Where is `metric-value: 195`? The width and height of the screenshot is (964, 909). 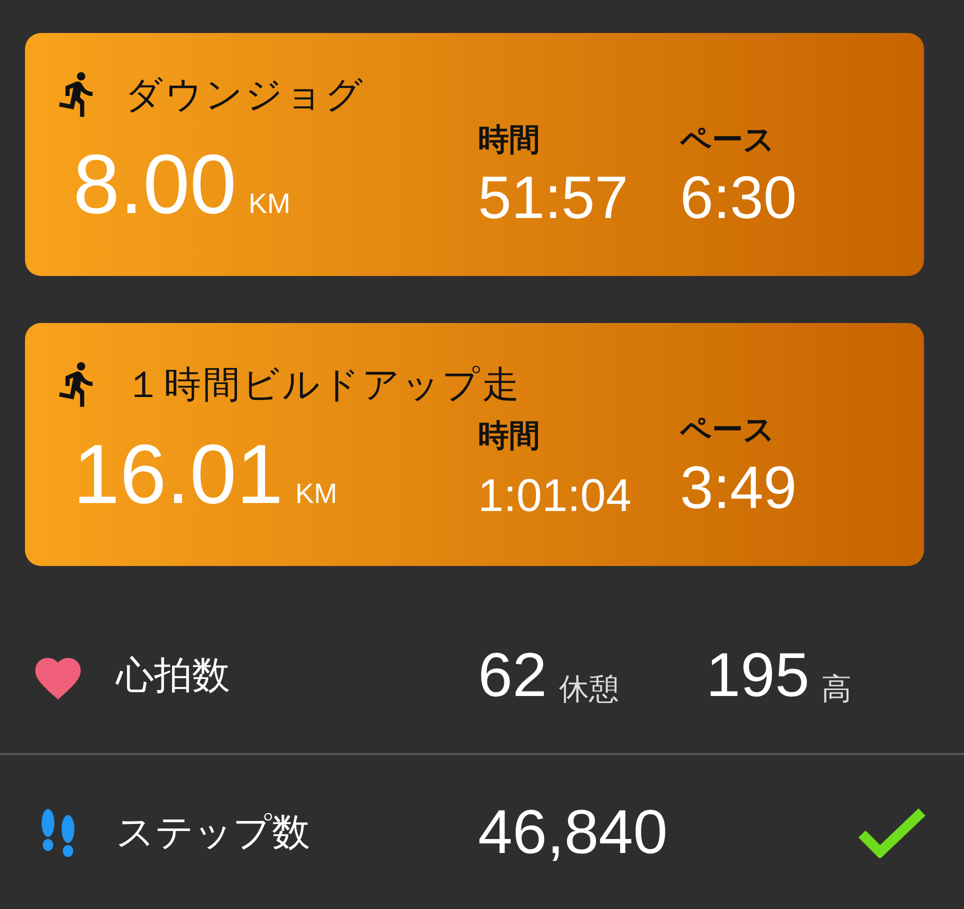
metric-value: 195 is located at coordinates (758, 675).